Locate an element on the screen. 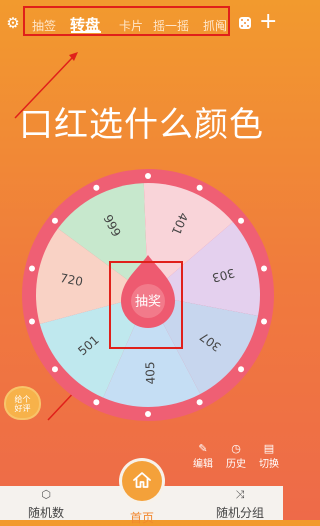 The height and width of the screenshot is (526, 320). home-icon is located at coordinates (142, 480).